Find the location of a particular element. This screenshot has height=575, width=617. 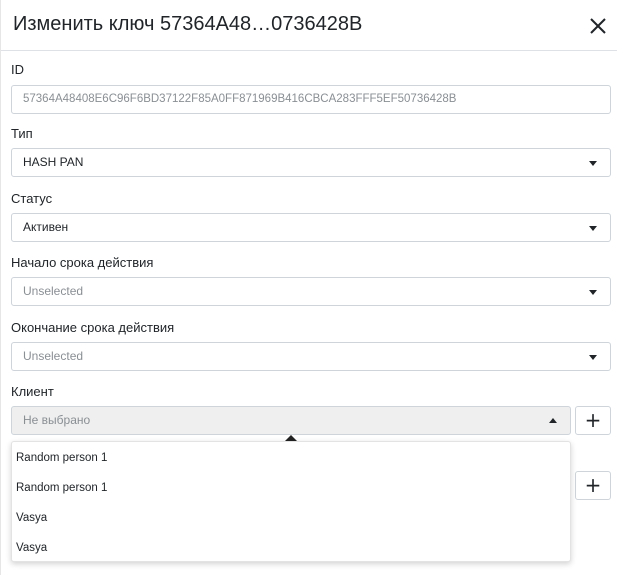

start-date-select-value: Unselected is located at coordinates (53, 291).